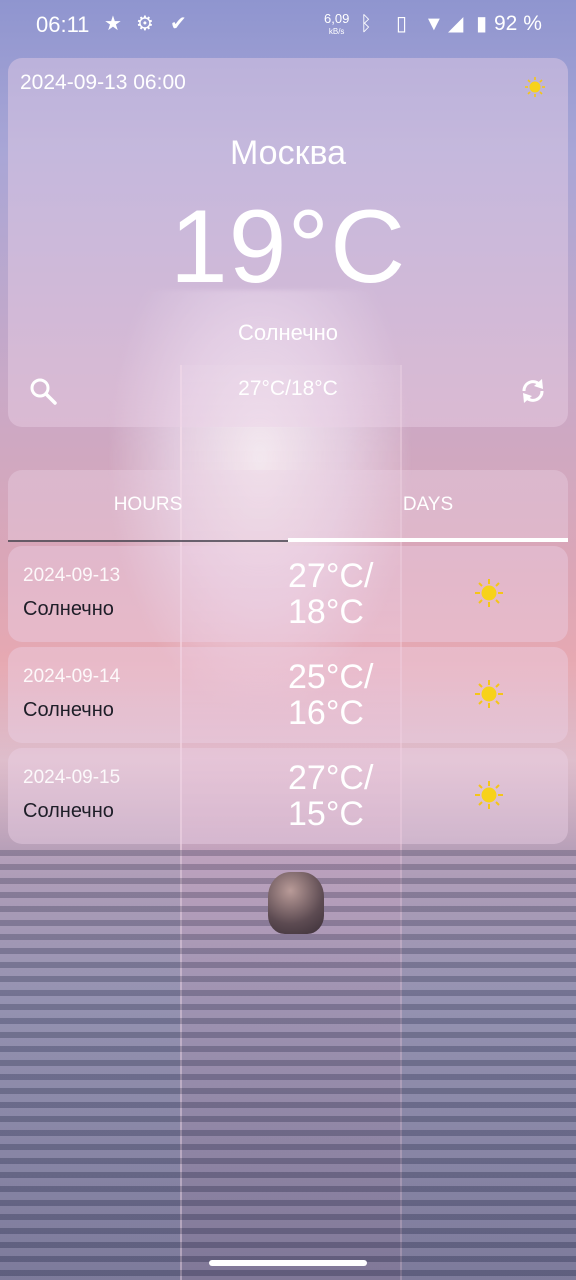 The width and height of the screenshot is (576, 1280). I want to click on network-speed: 6,09 kB/s, so click(336, 25).